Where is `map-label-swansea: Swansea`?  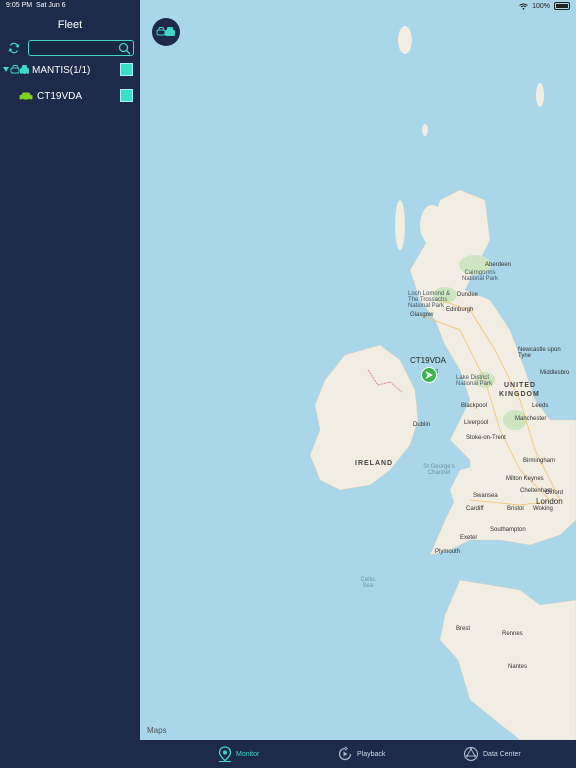
map-label-swansea: Swansea is located at coordinates (485, 496).